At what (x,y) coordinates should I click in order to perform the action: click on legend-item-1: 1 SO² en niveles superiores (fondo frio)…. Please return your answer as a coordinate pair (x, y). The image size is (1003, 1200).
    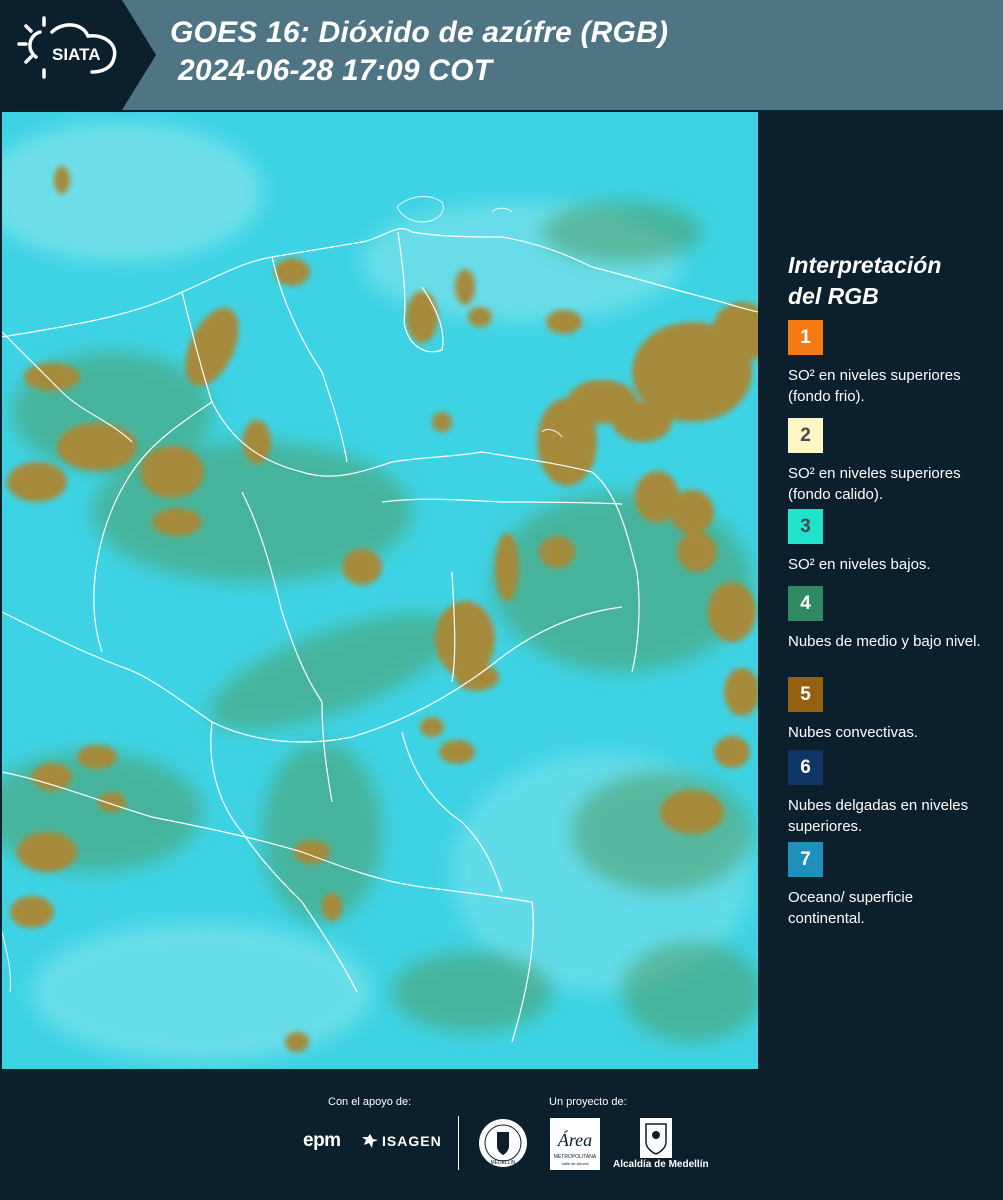
    Looking at the image, I should click on (888, 363).